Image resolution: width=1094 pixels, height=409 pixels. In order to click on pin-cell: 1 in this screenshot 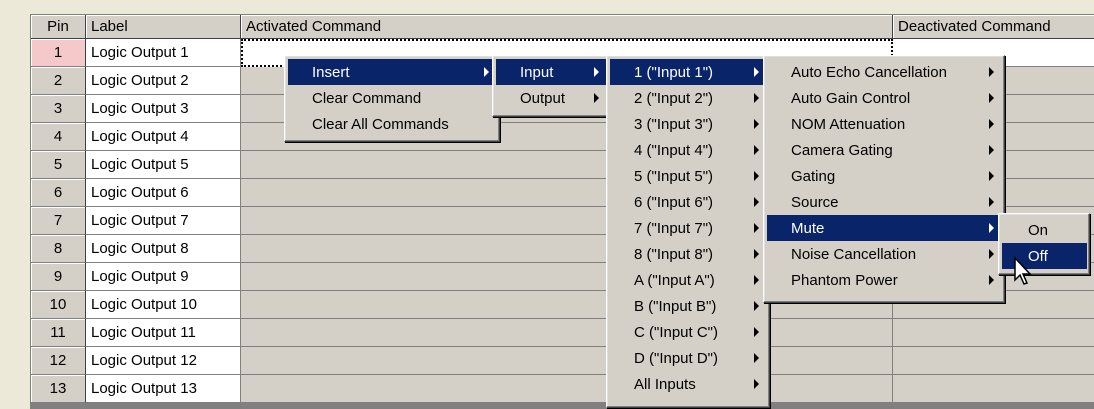, I will do `click(58, 53)`.